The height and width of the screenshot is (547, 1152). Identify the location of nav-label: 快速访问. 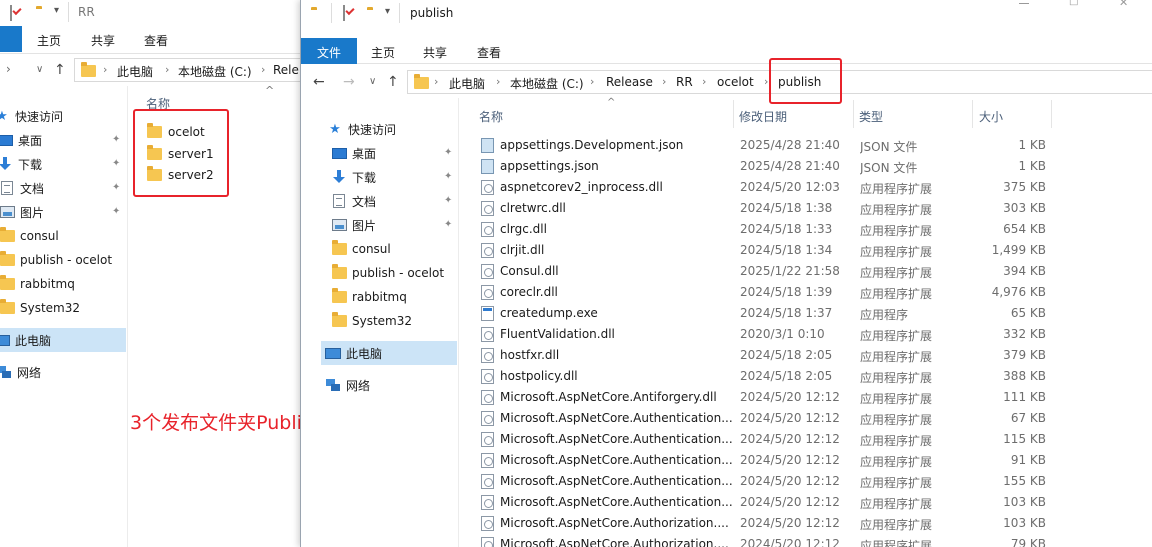
(39, 116).